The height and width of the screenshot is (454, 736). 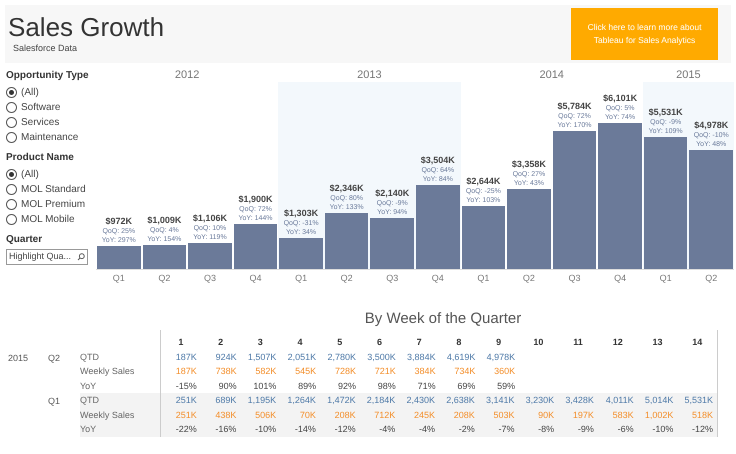 I want to click on table-cell-text: 545K, so click(x=306, y=371).